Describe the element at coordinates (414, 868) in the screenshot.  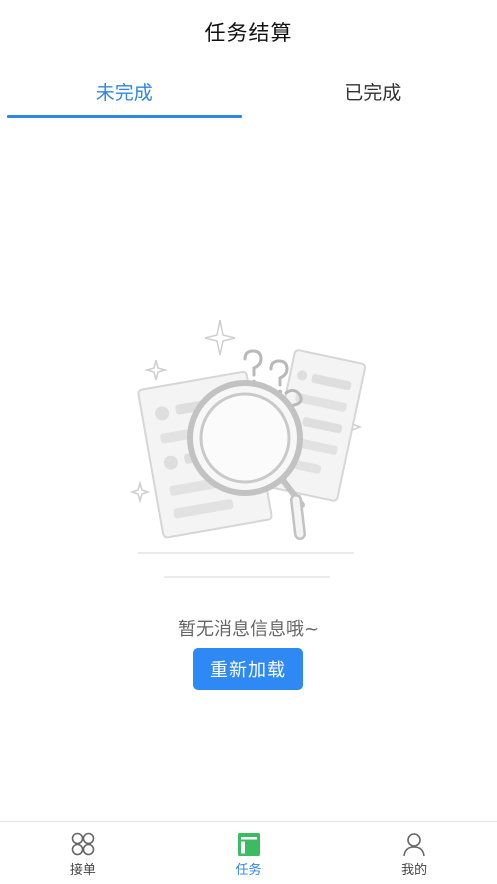
I see `nav-label-profile: 我的` at that location.